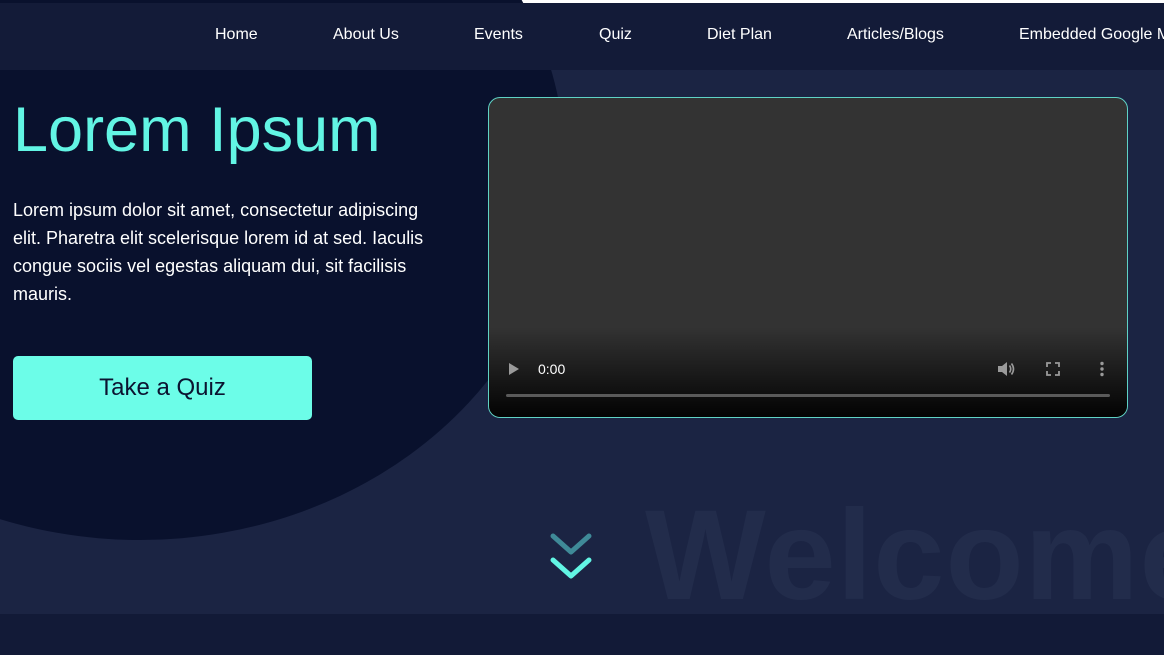  What do you see at coordinates (366, 35) in the screenshot?
I see `nav-item-about-us: About Us` at bounding box center [366, 35].